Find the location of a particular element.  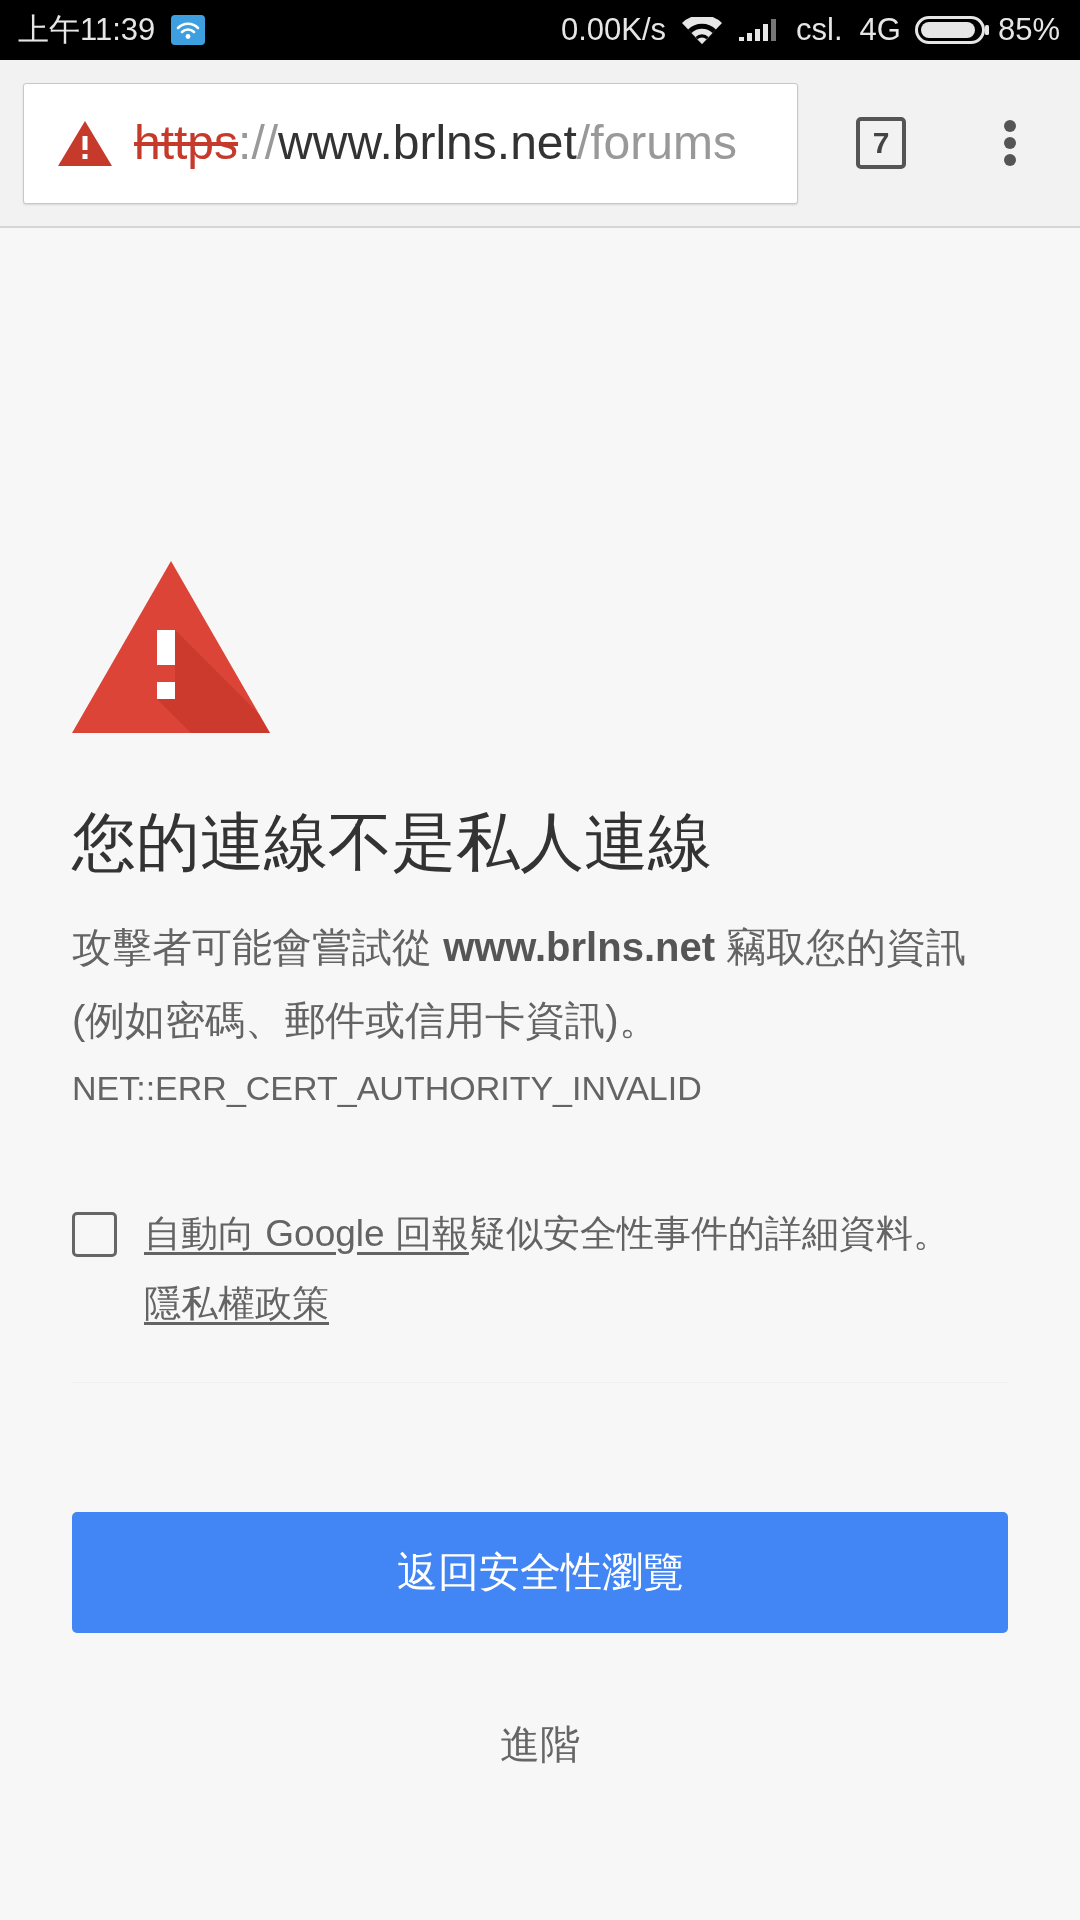

more-menu-icon is located at coordinates (1010, 143).